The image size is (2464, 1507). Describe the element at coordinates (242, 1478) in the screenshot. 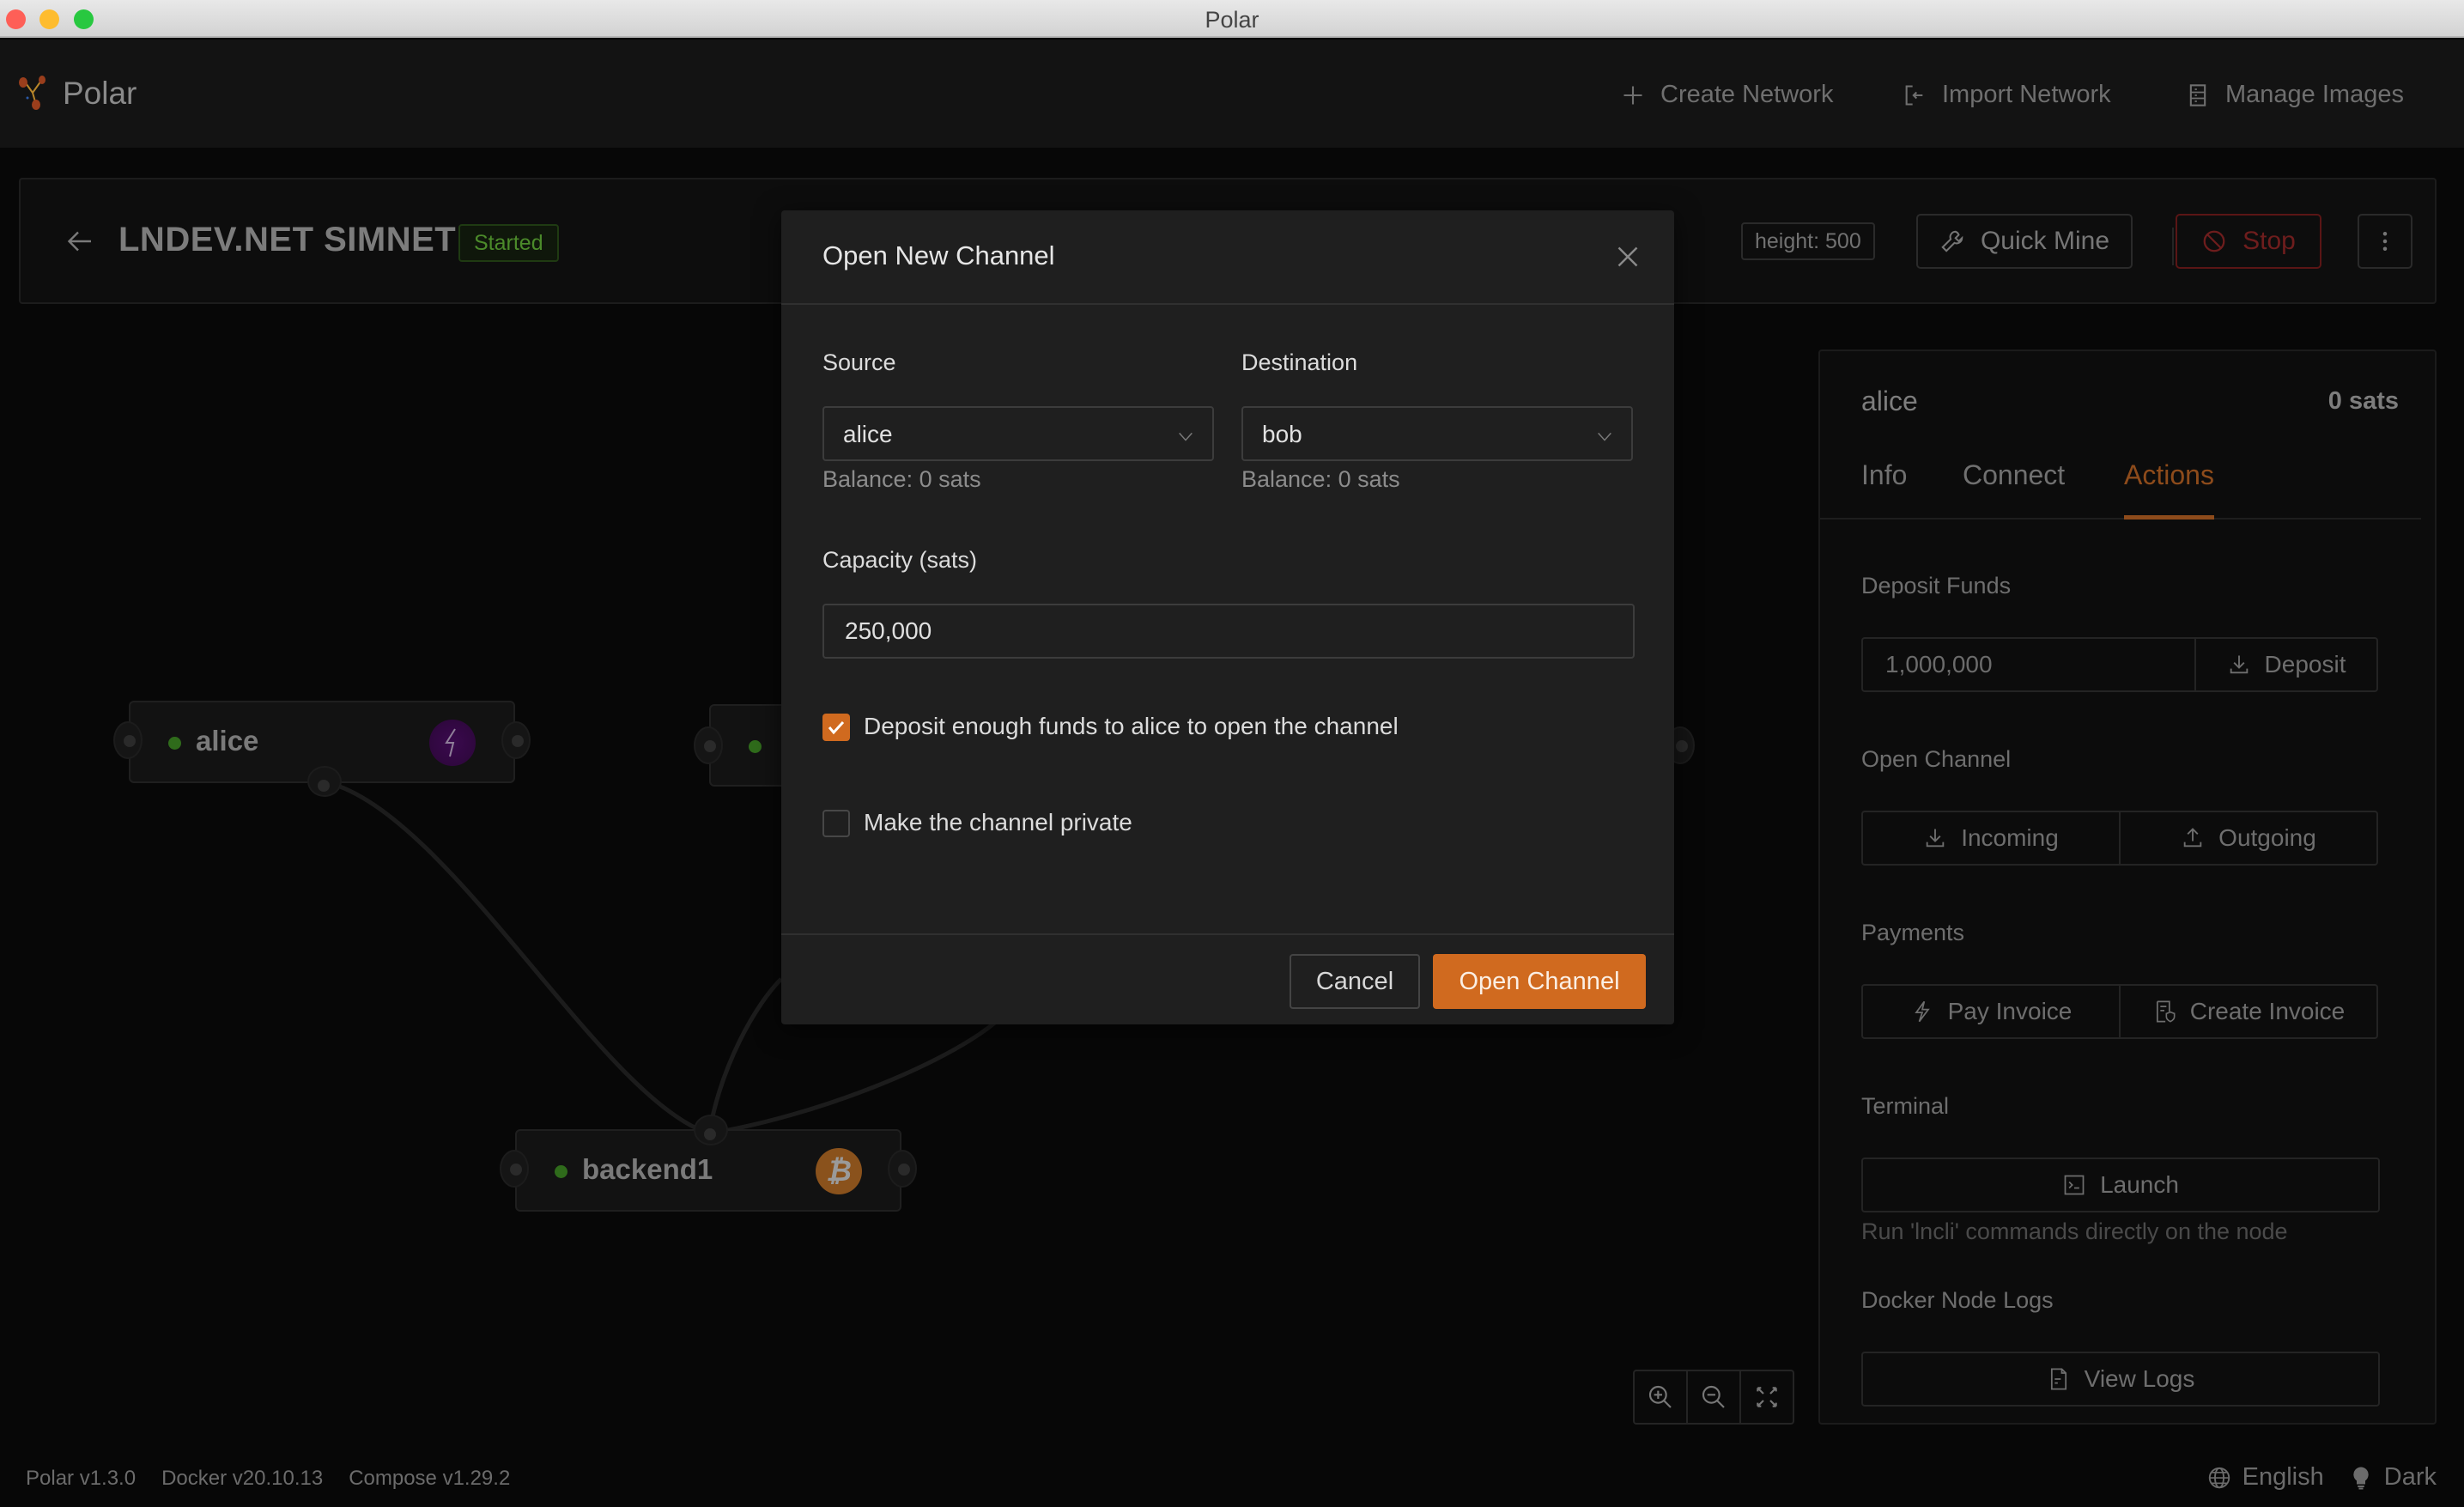

I see `docker-version: Docker v20.10.13` at that location.